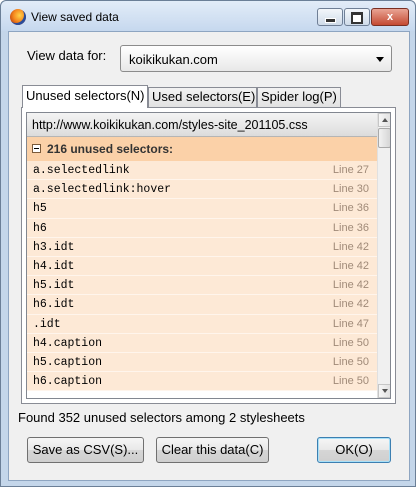 The height and width of the screenshot is (487, 416). Describe the element at coordinates (202, 209) in the screenshot. I see `list-item: h5 Line 36` at that location.